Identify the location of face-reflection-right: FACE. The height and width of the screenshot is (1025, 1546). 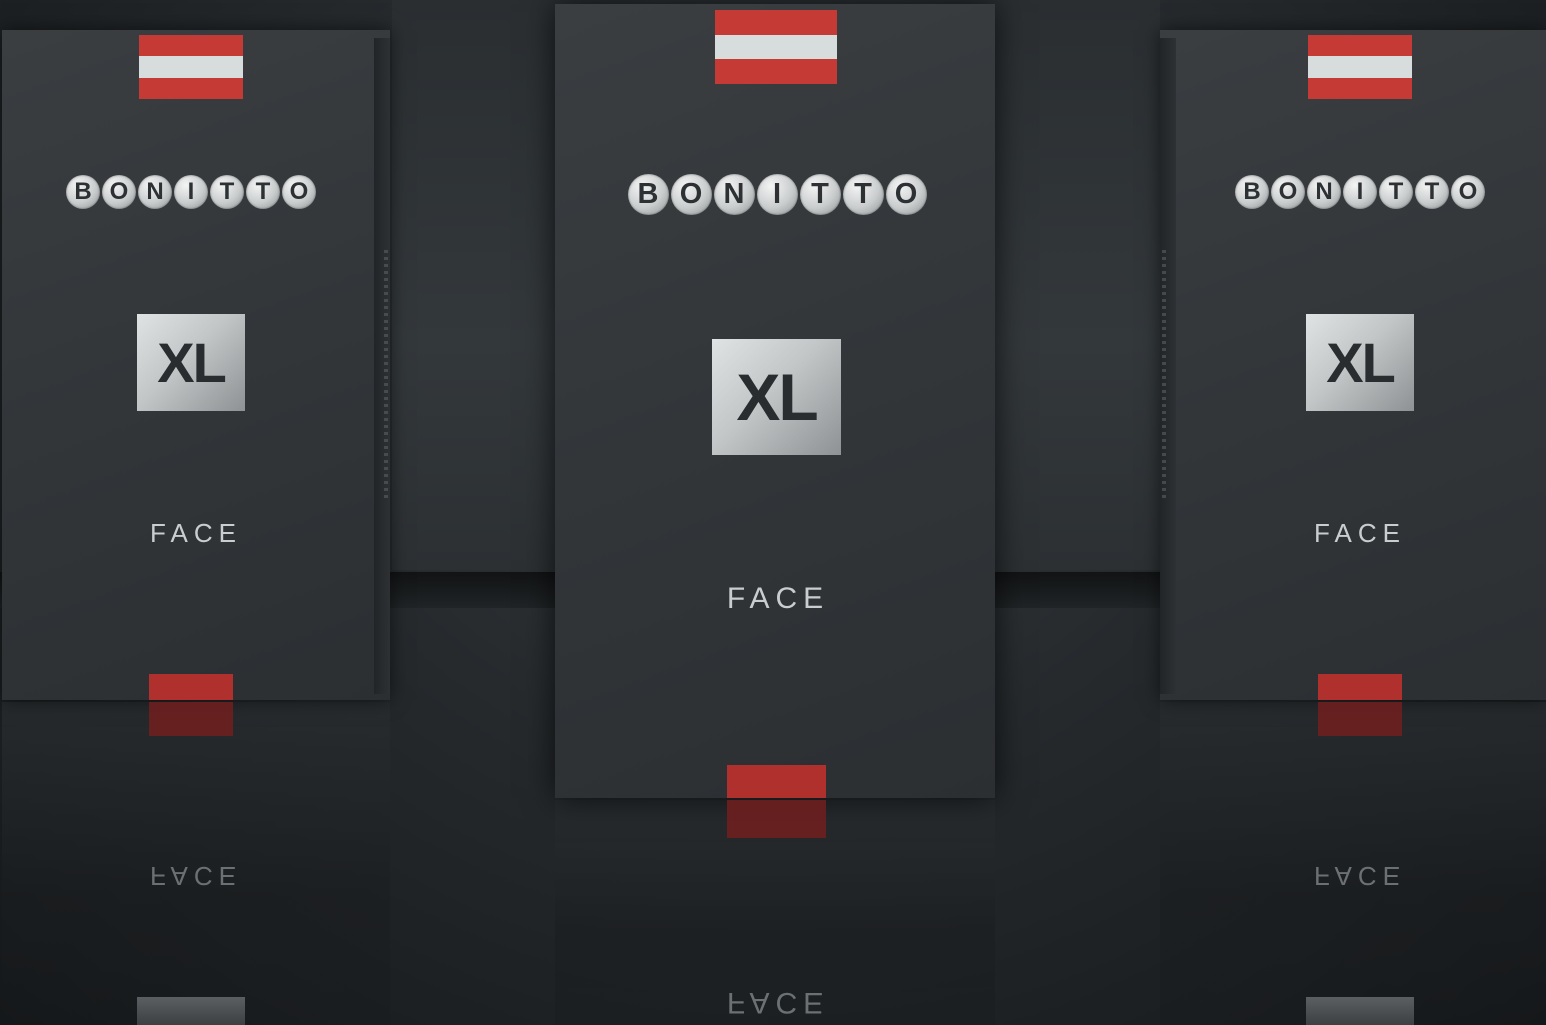
(1360, 876).